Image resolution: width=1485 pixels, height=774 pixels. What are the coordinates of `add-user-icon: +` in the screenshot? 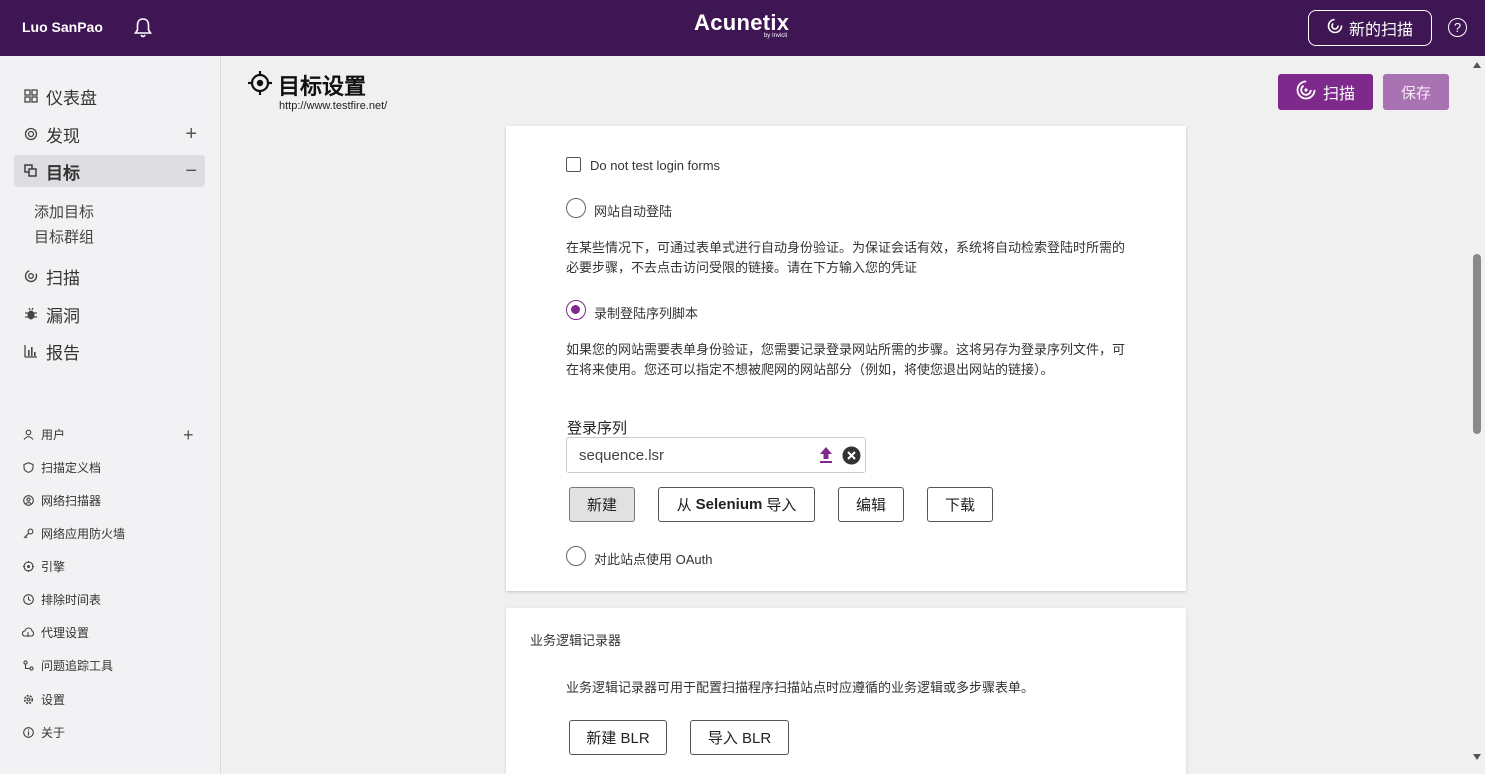 It's located at (188, 435).